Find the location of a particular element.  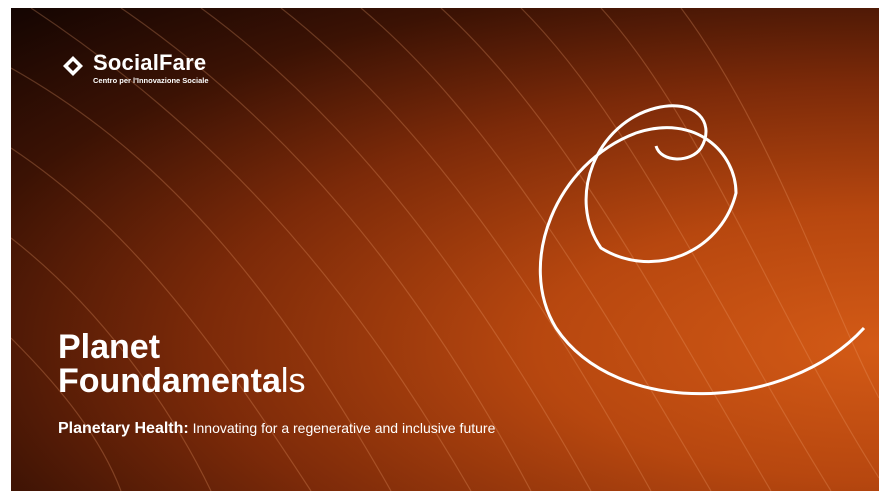

socialfare-logo-icon is located at coordinates (73, 66).